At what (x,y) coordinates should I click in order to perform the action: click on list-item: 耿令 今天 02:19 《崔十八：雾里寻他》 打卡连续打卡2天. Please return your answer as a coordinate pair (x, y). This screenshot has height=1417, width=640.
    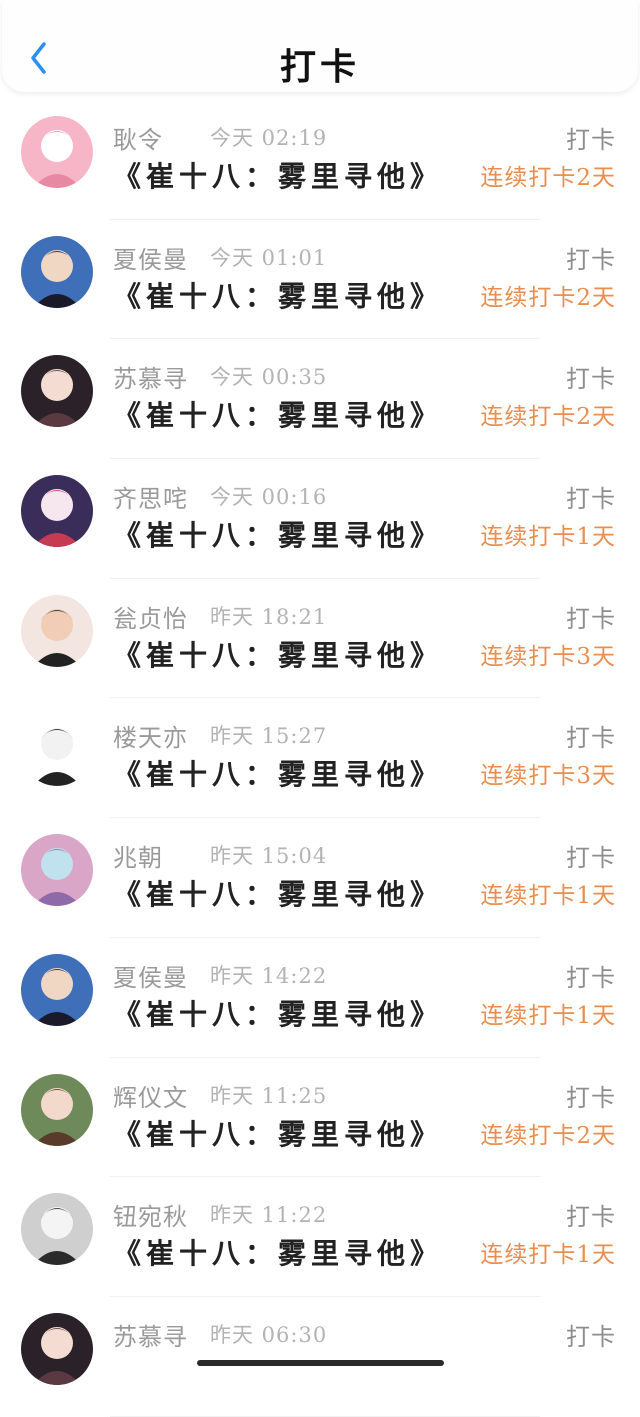
    Looking at the image, I should click on (320, 160).